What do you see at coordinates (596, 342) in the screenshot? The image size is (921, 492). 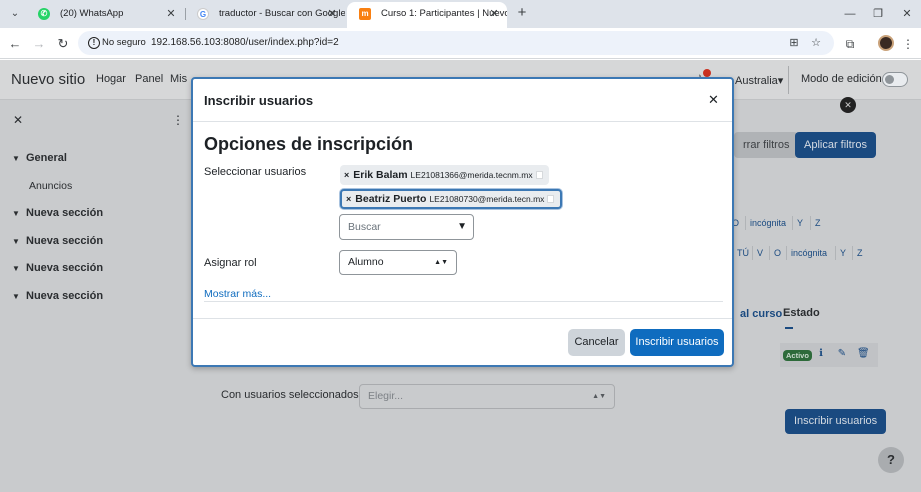 I see `cancel-button: Cancelar` at bounding box center [596, 342].